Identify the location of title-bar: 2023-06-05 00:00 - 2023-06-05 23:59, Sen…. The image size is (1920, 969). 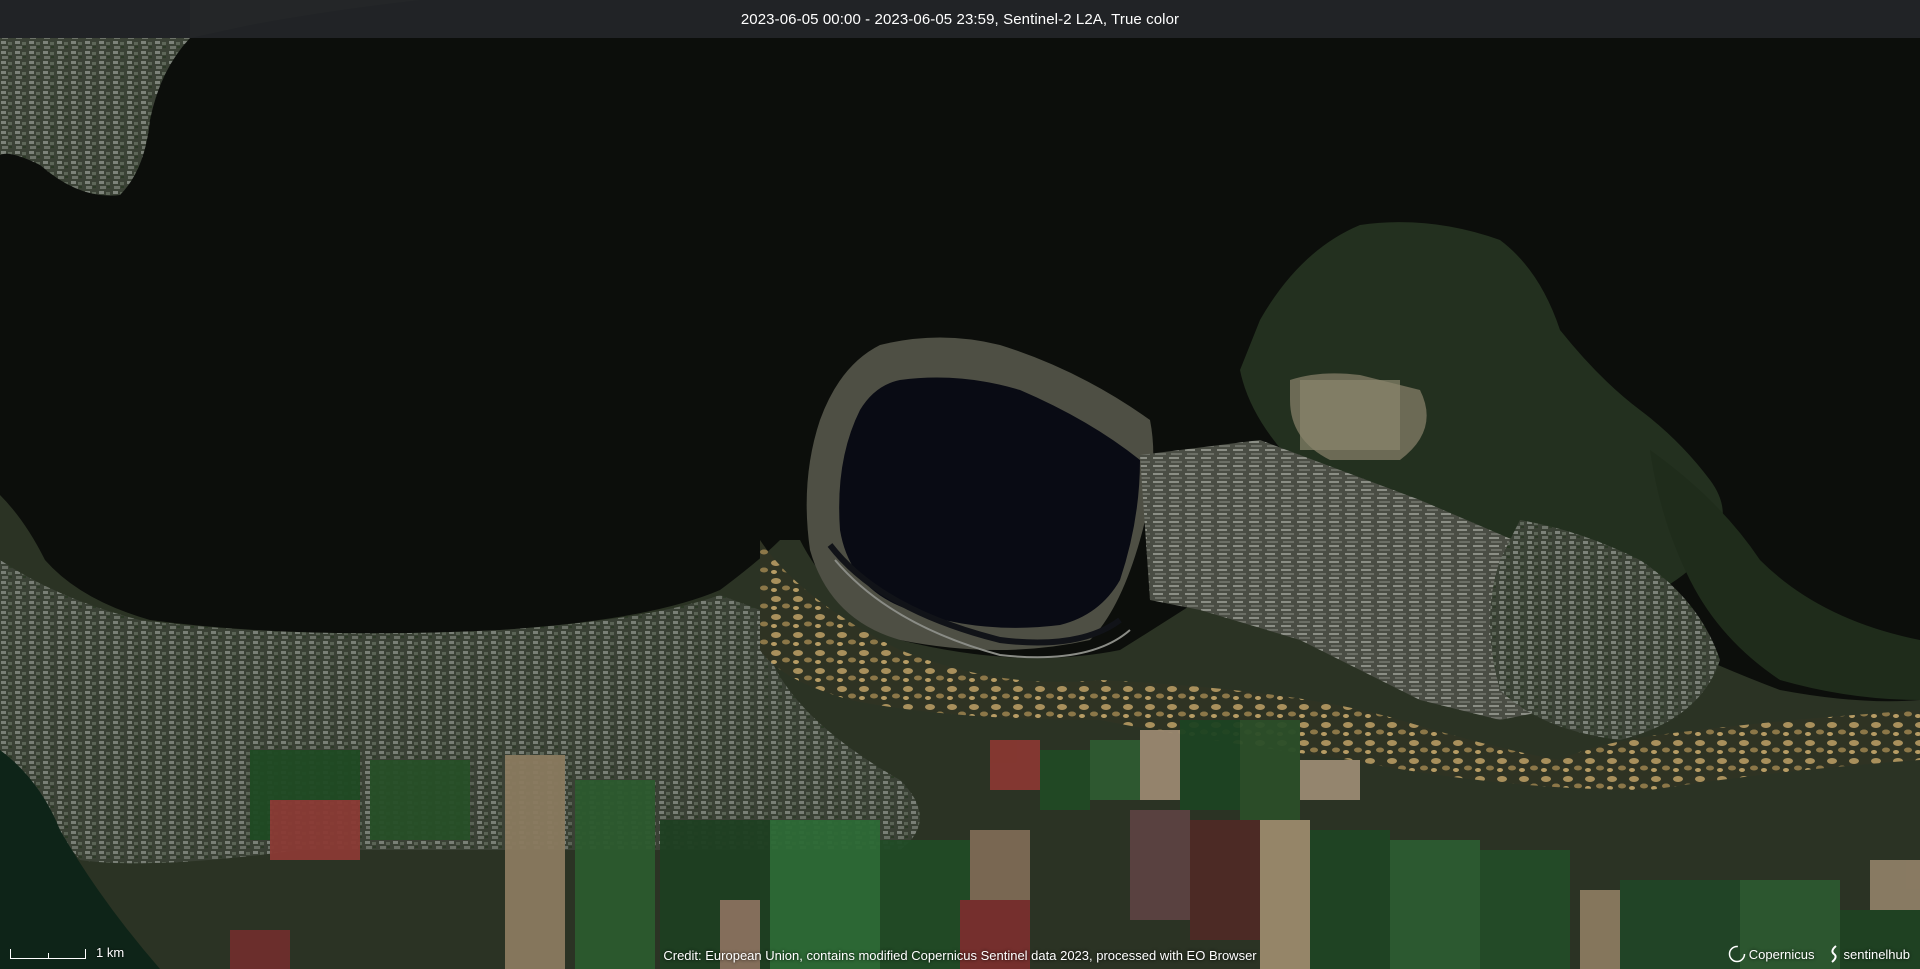
(960, 19).